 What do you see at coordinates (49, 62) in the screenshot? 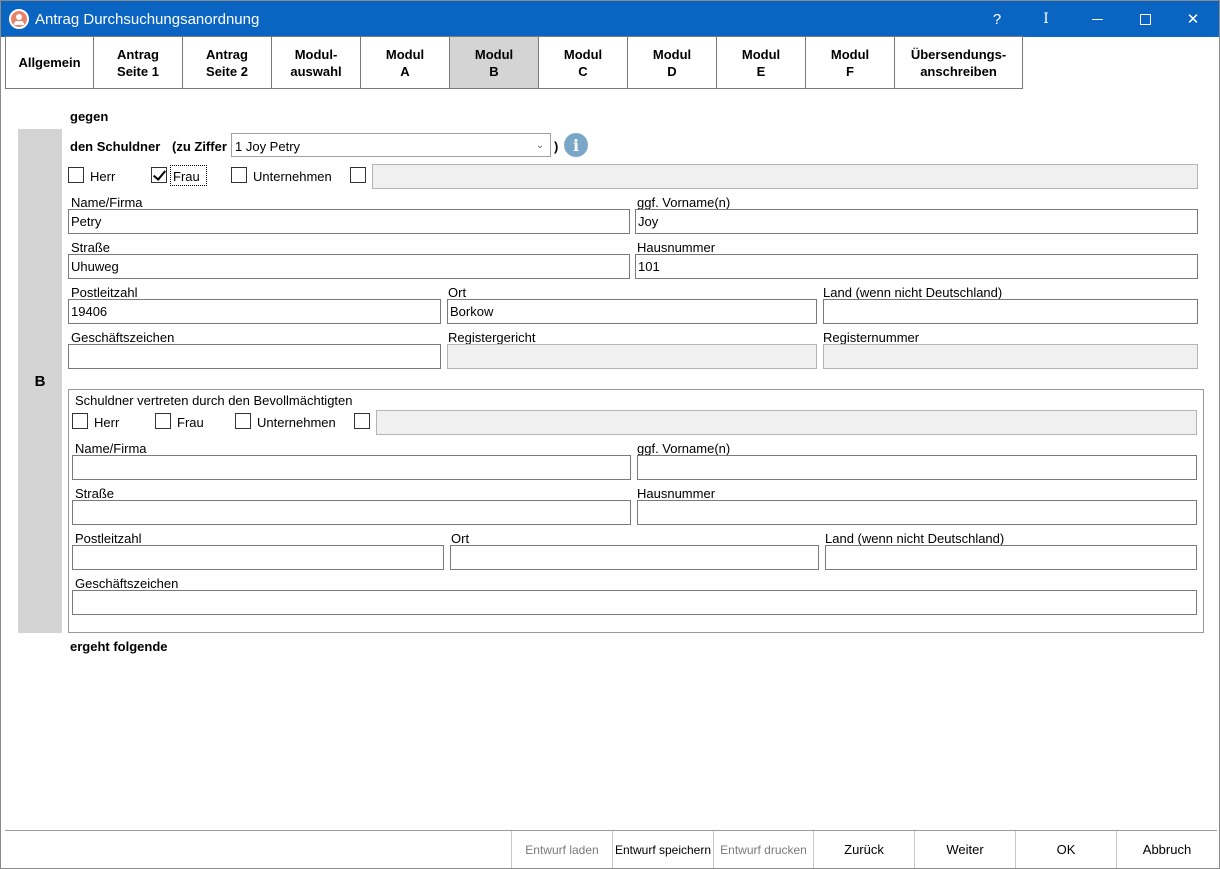
I see `tab-allgemein: Allgemein` at bounding box center [49, 62].